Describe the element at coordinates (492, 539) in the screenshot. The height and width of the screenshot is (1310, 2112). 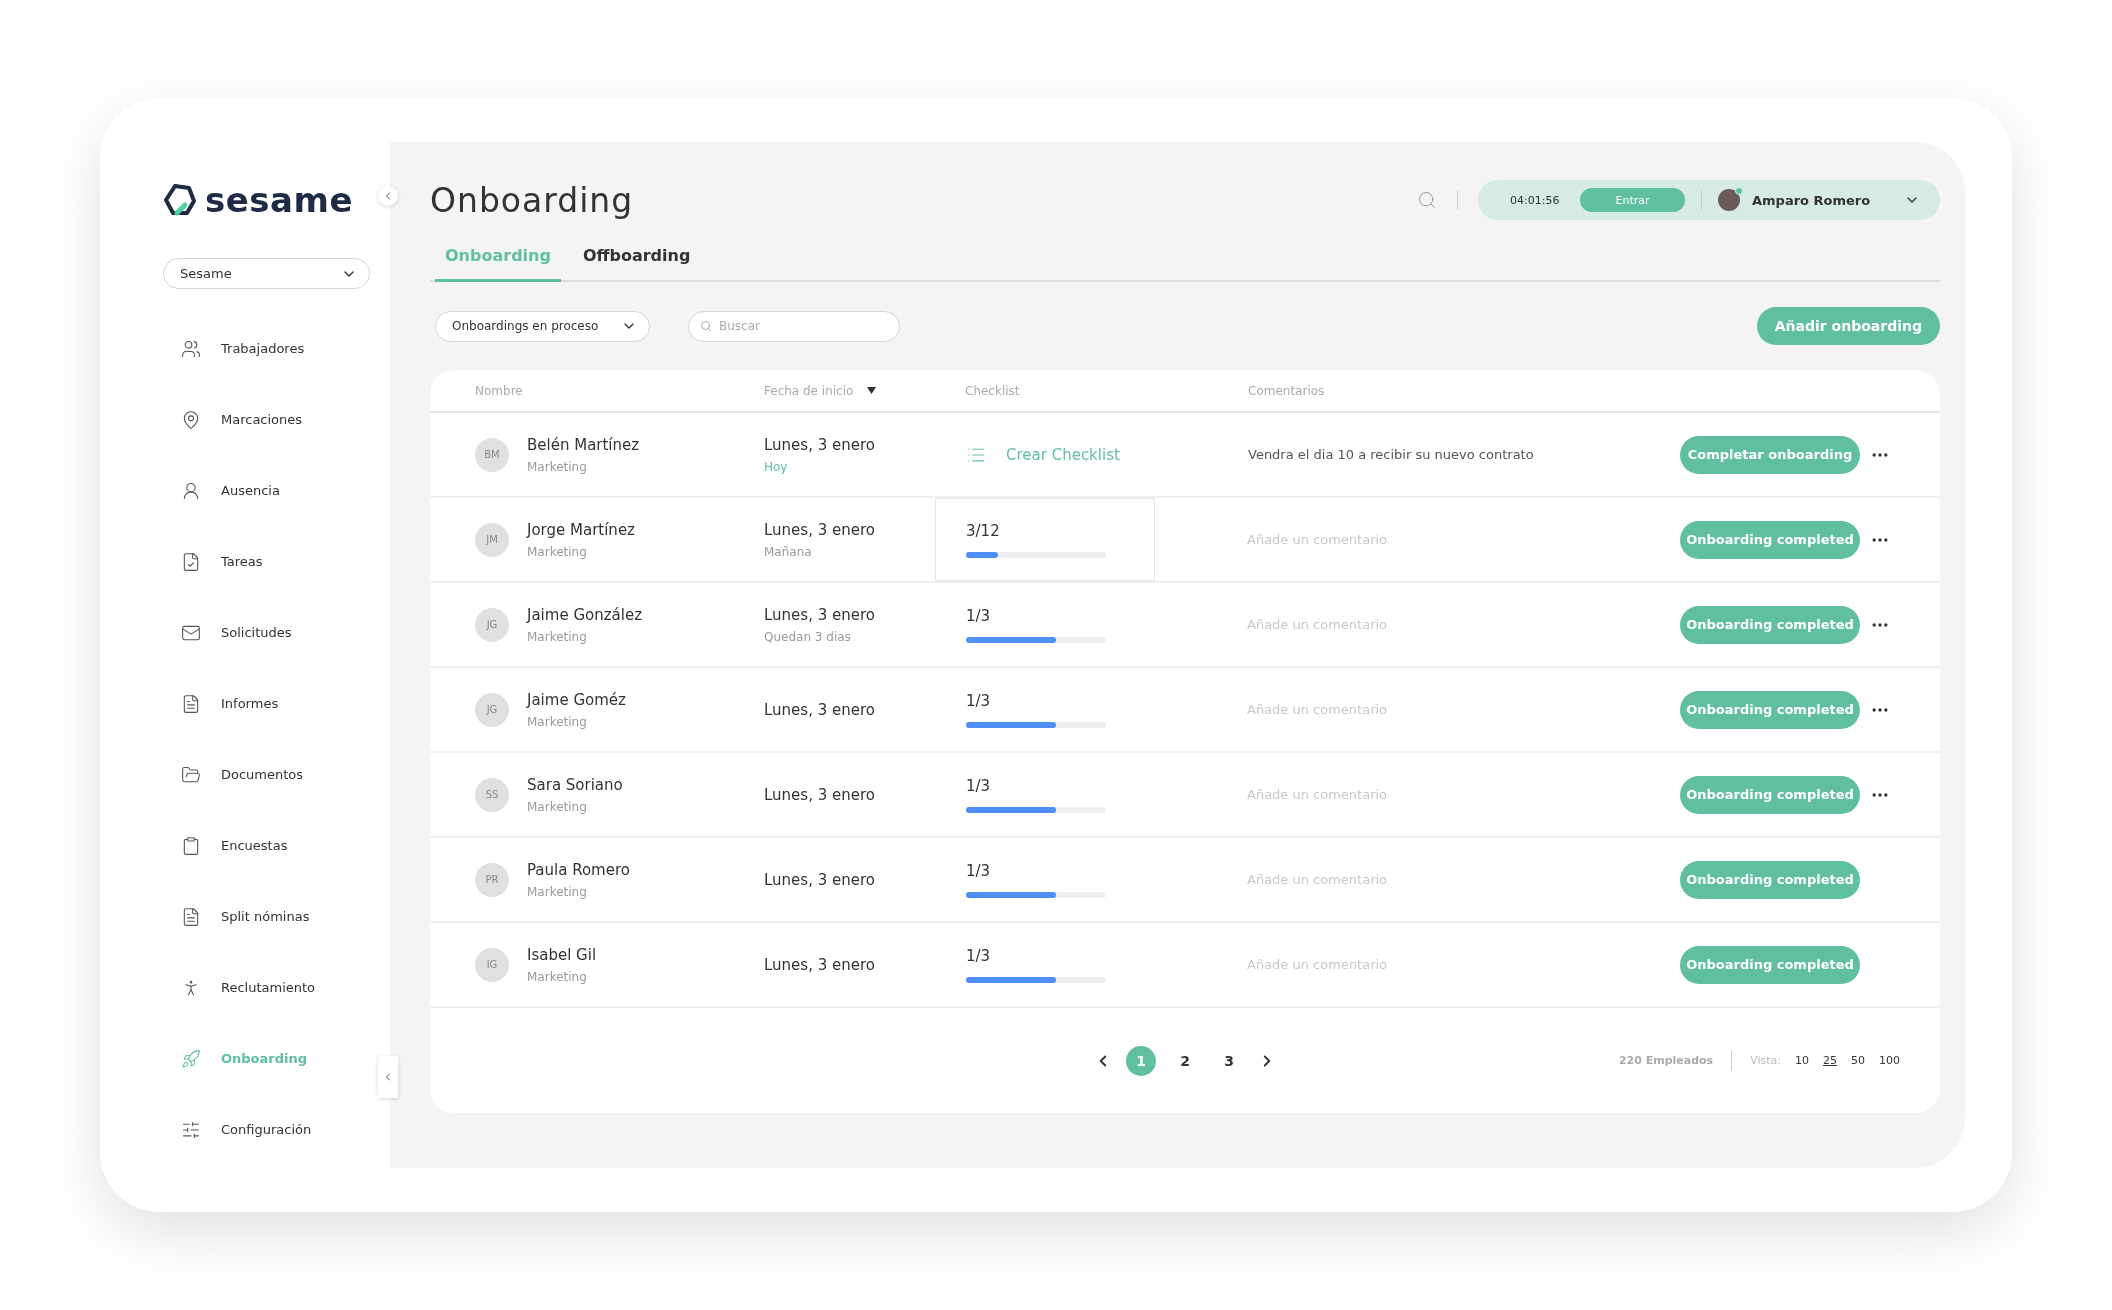
I see `initials-avatar: JM` at that location.